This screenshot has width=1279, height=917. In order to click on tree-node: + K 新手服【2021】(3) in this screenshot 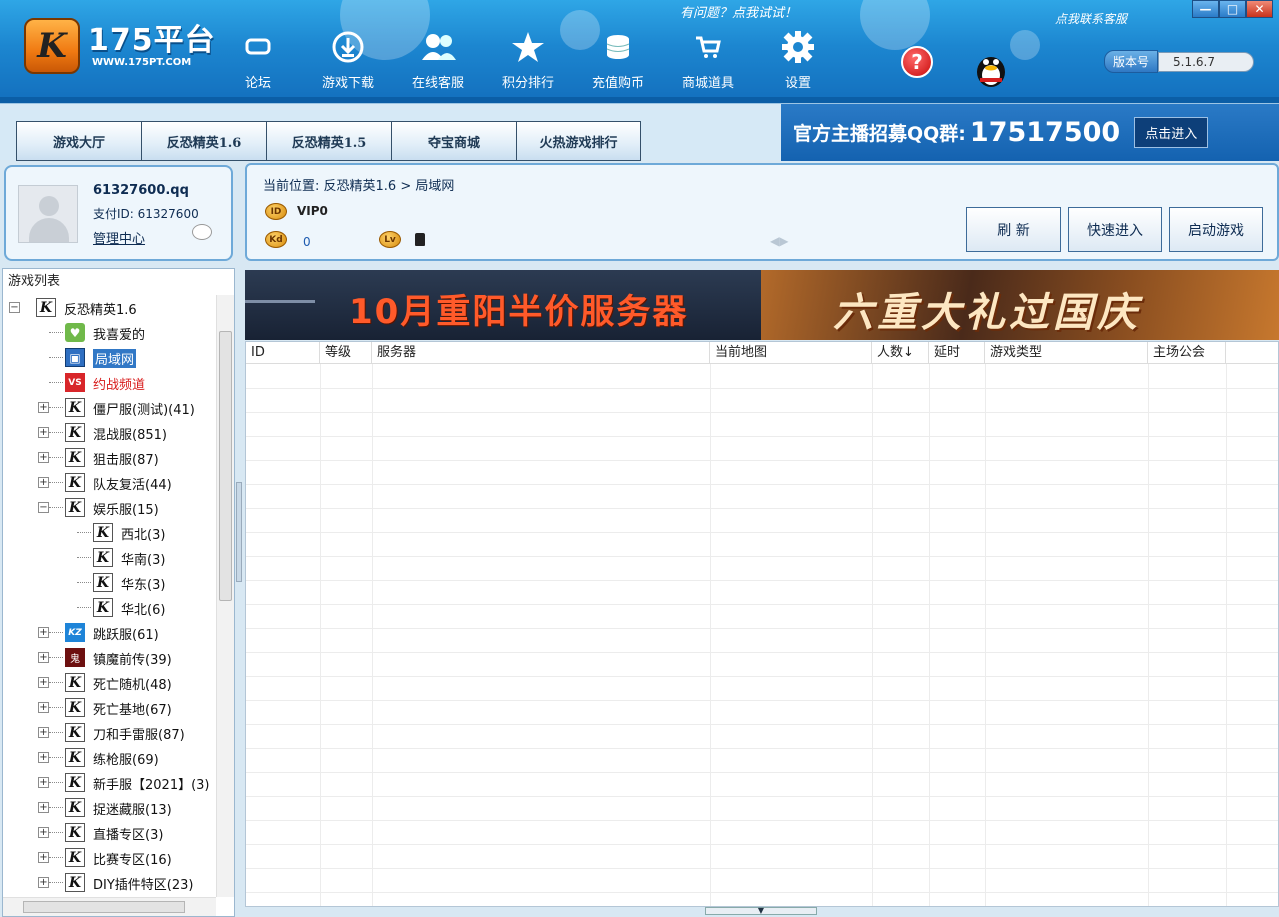, I will do `click(109, 782)`.